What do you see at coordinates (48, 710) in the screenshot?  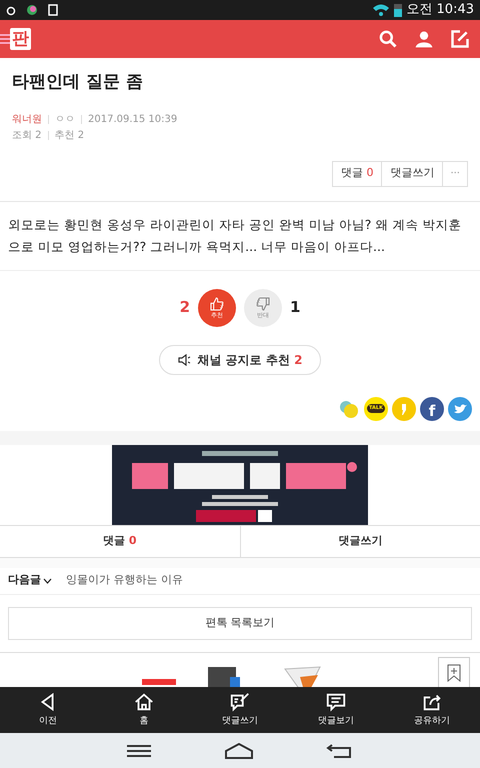 I see `nav-item: 이전` at bounding box center [48, 710].